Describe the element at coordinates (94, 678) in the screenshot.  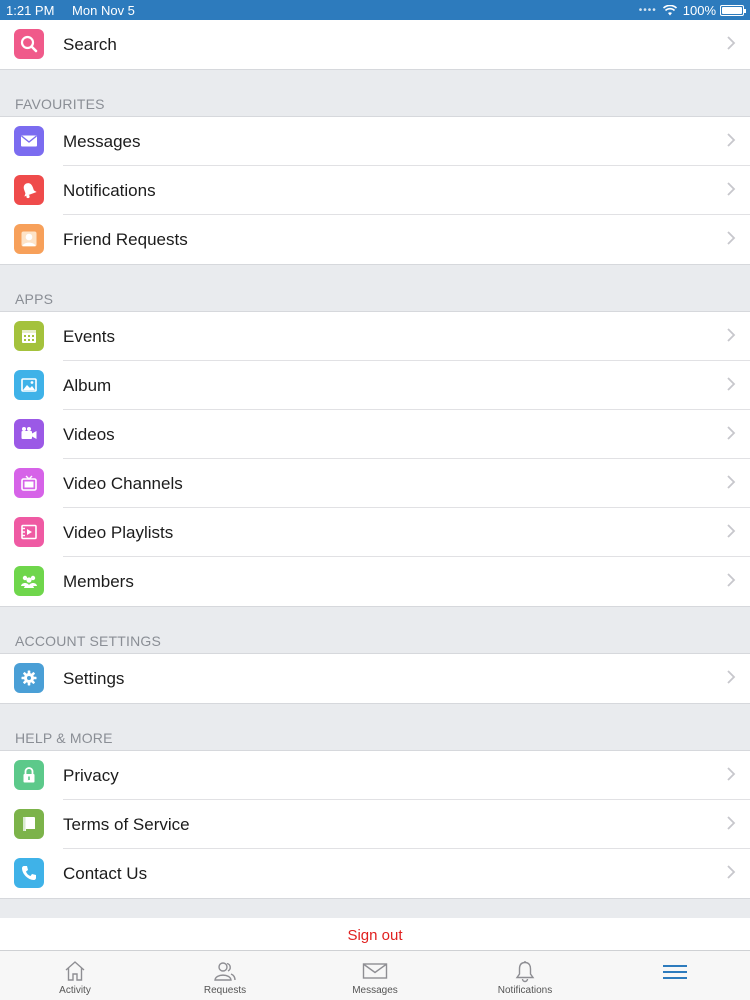
I see `menu-item-label: Settings` at that location.